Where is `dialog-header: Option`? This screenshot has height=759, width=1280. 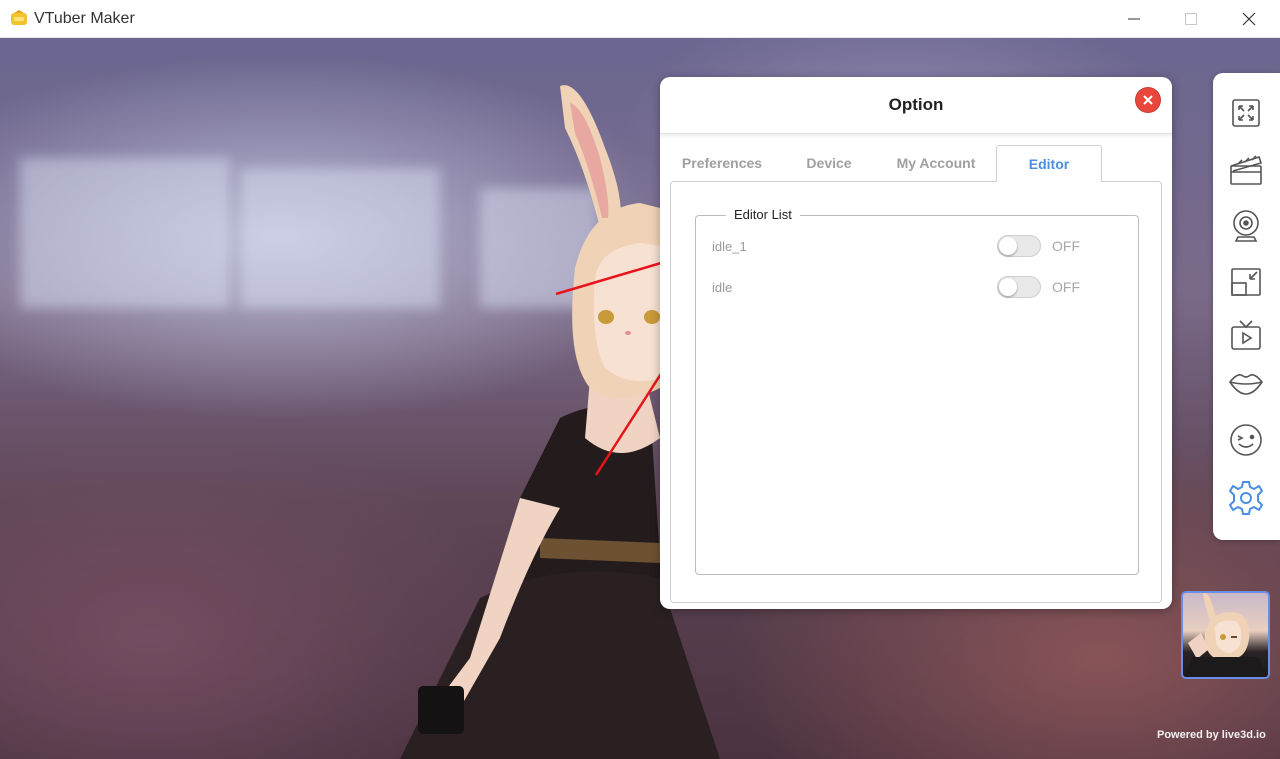
dialog-header: Option is located at coordinates (916, 105).